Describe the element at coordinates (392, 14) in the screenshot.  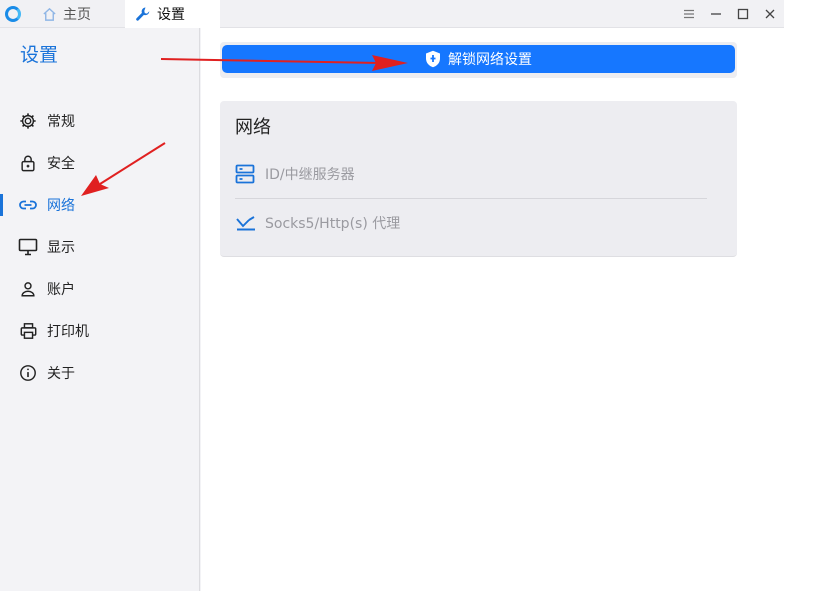
I see `title-bar: 主页 设置` at that location.